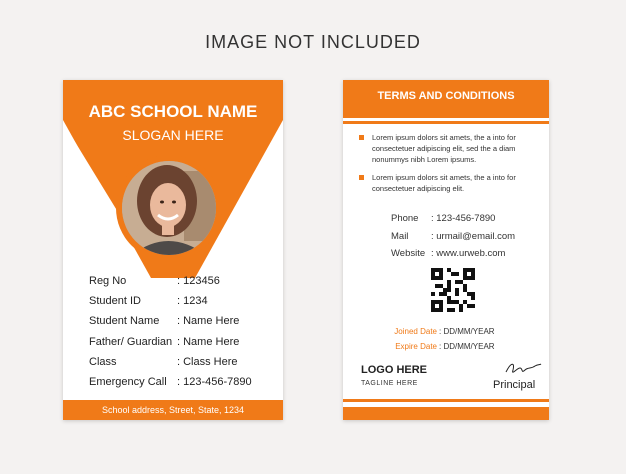 This screenshot has height=474, width=626. I want to click on field-row-guardian: Father/ Guardian : Name Here, so click(184, 342).